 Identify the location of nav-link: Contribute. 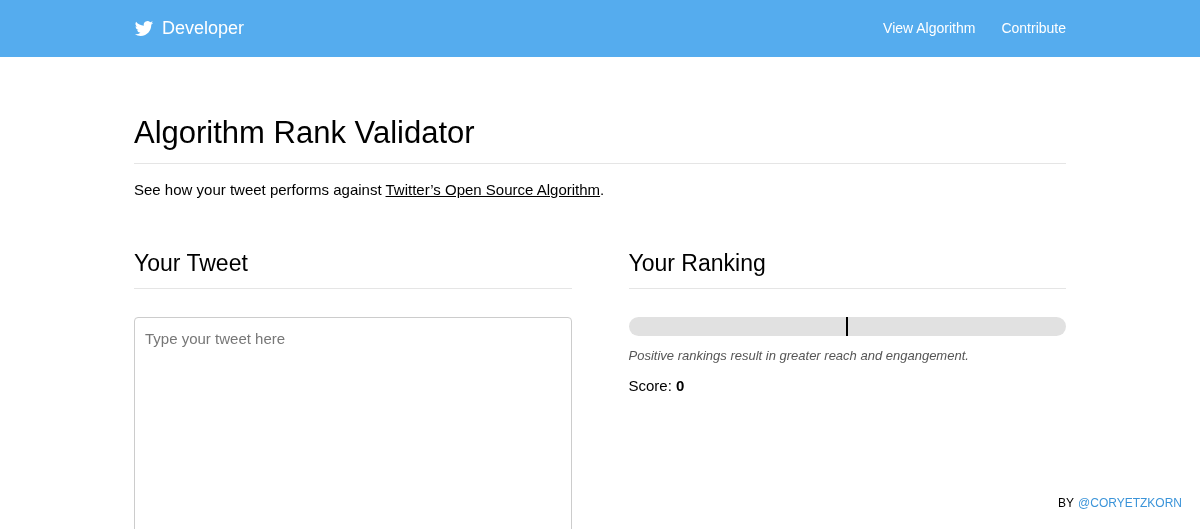
(1033, 28).